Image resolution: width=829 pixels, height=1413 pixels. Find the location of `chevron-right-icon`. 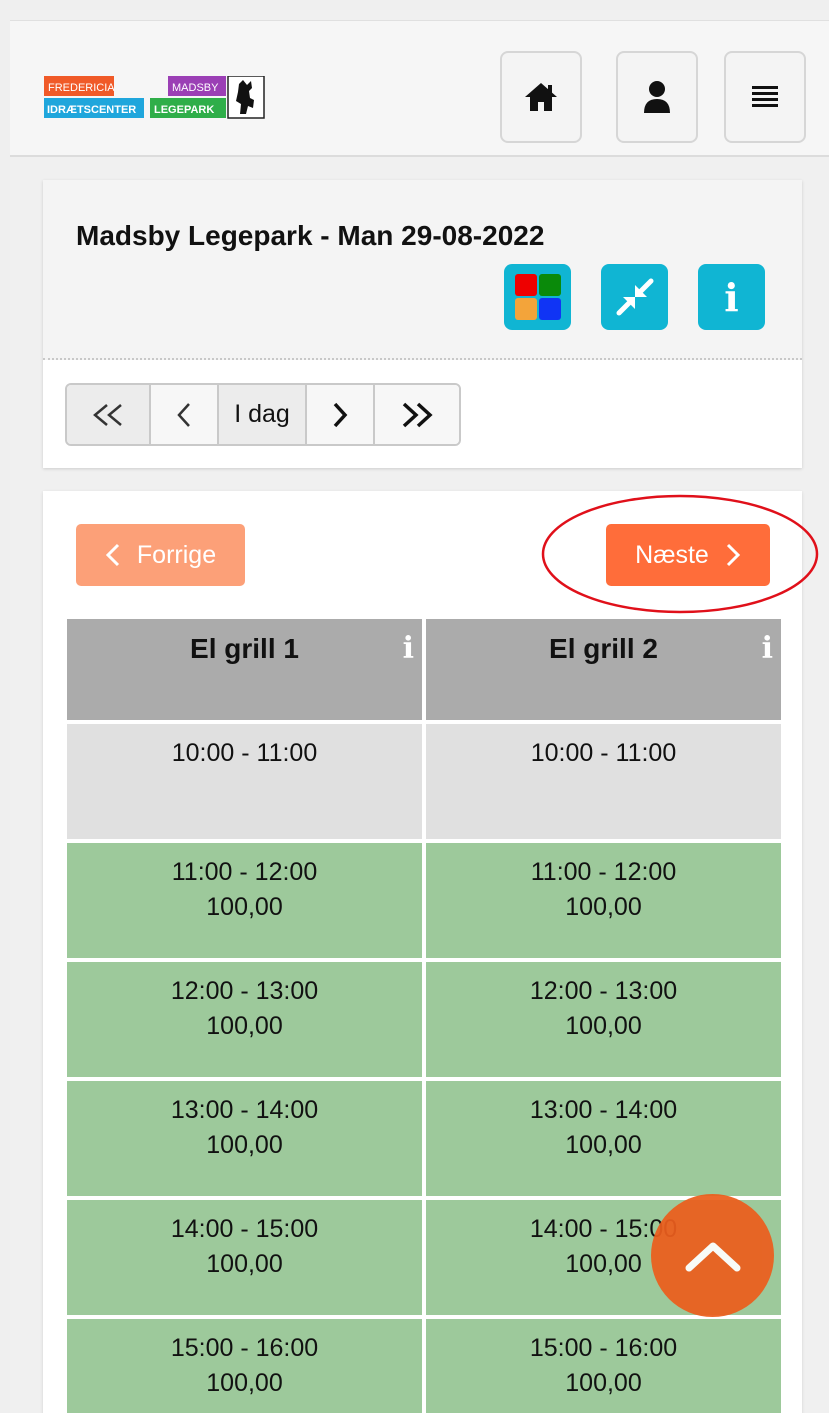

chevron-right-icon is located at coordinates (340, 414).